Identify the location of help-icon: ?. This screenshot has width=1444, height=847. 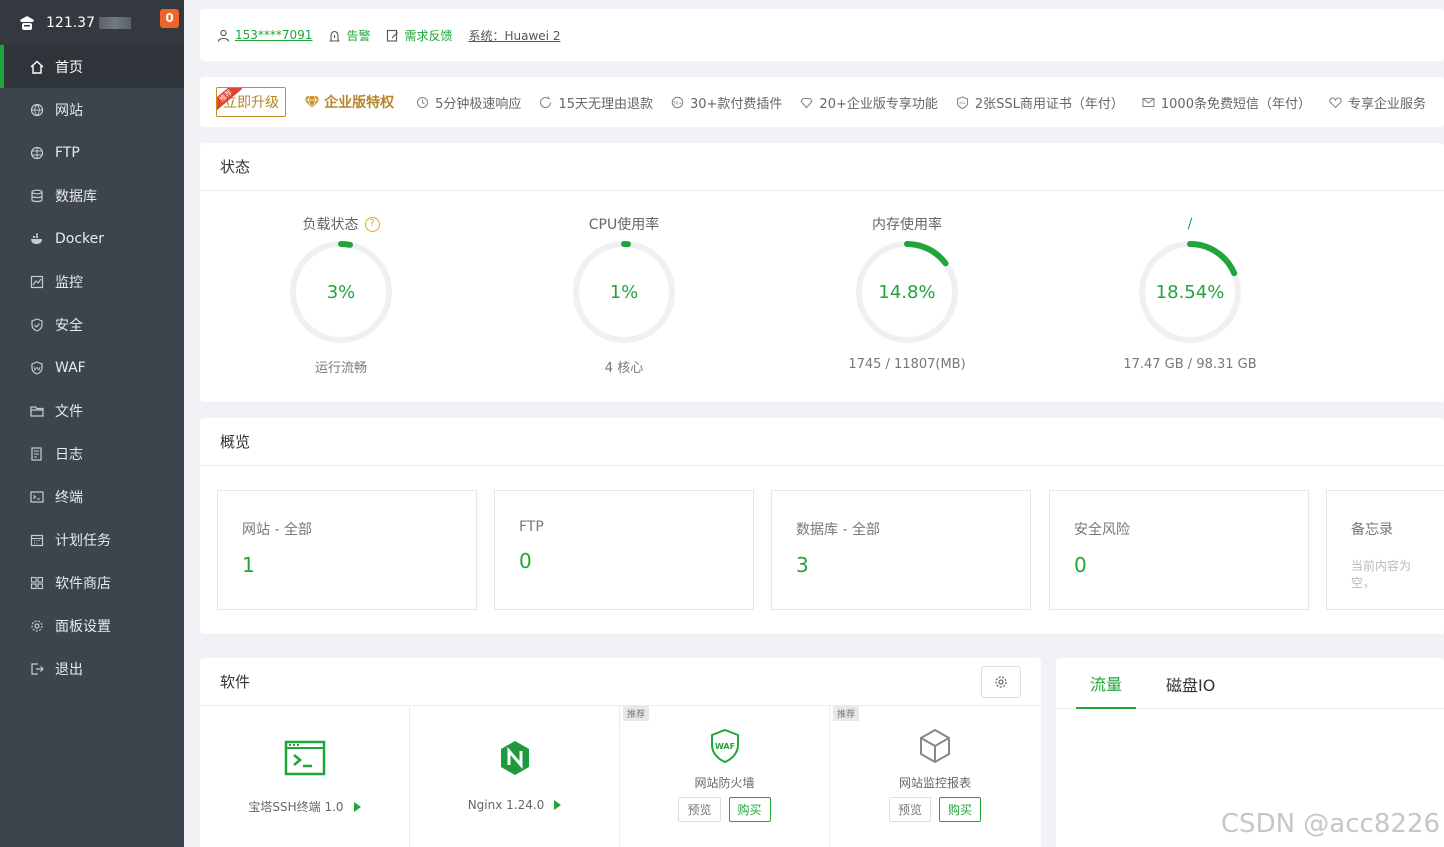
(372, 224).